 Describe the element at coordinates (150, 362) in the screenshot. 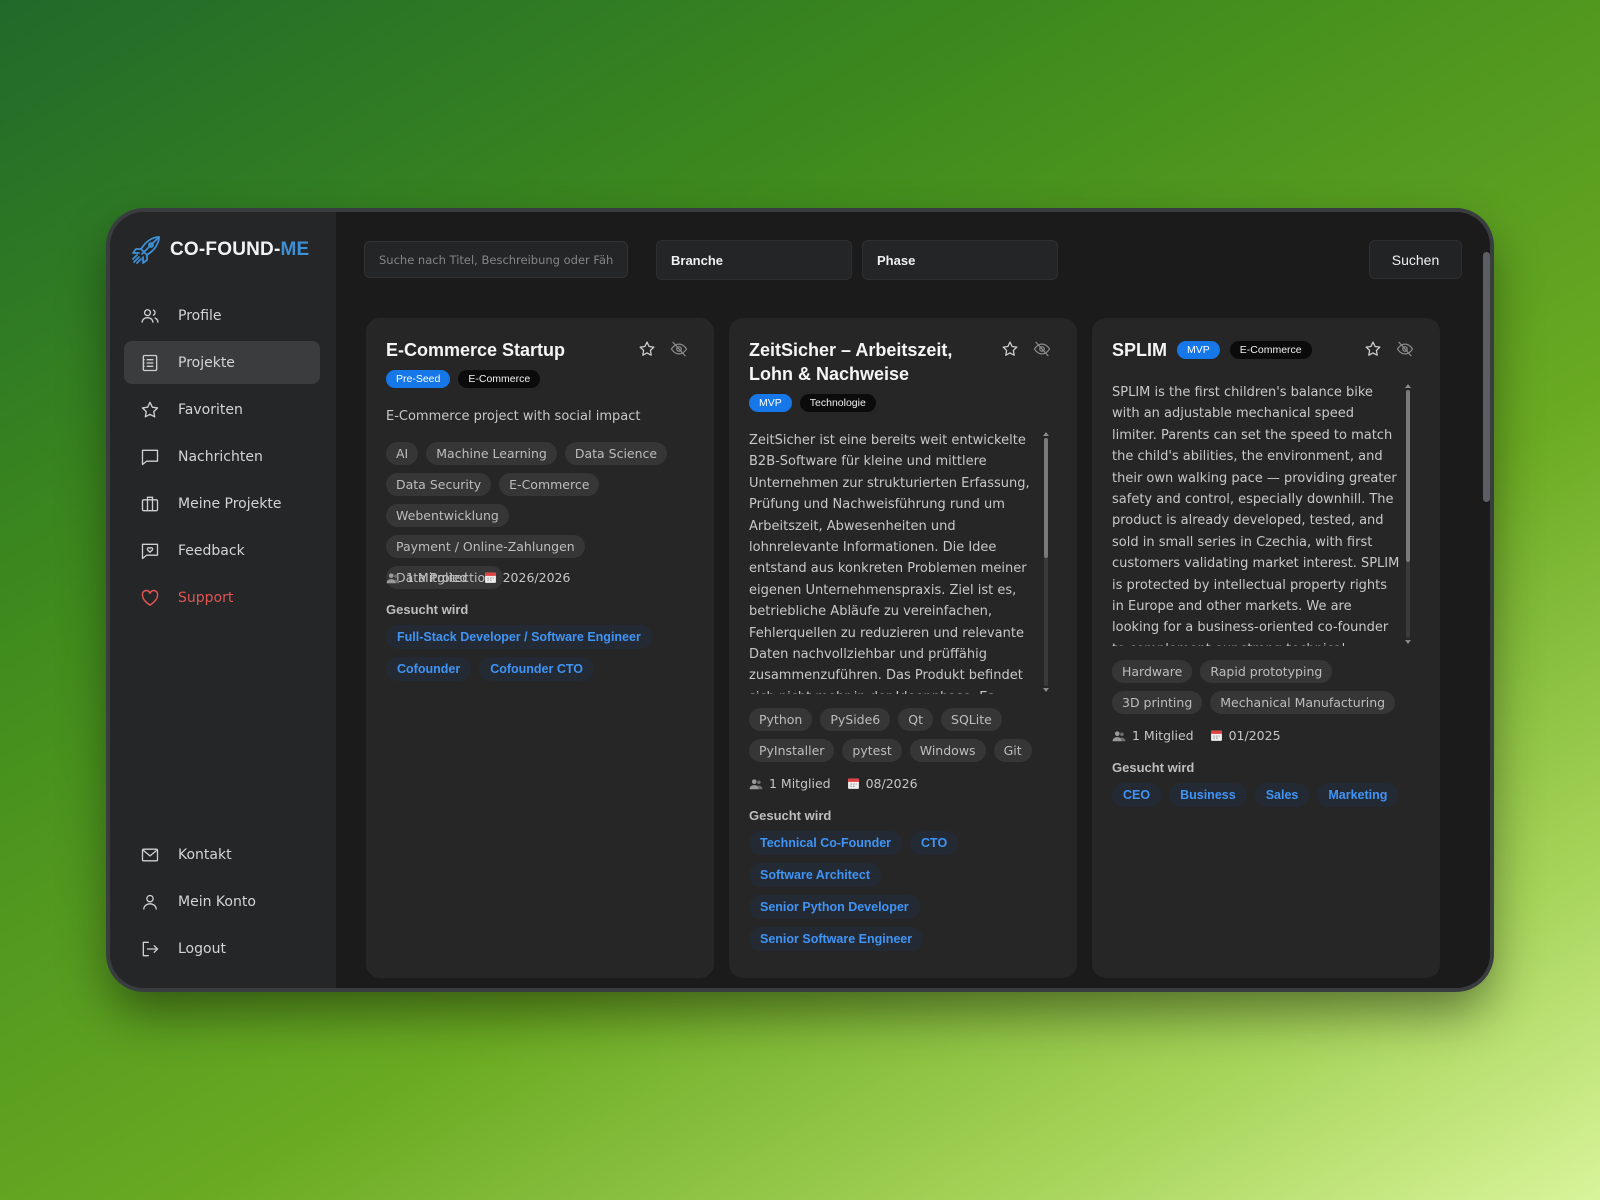

I see `list-icon` at that location.